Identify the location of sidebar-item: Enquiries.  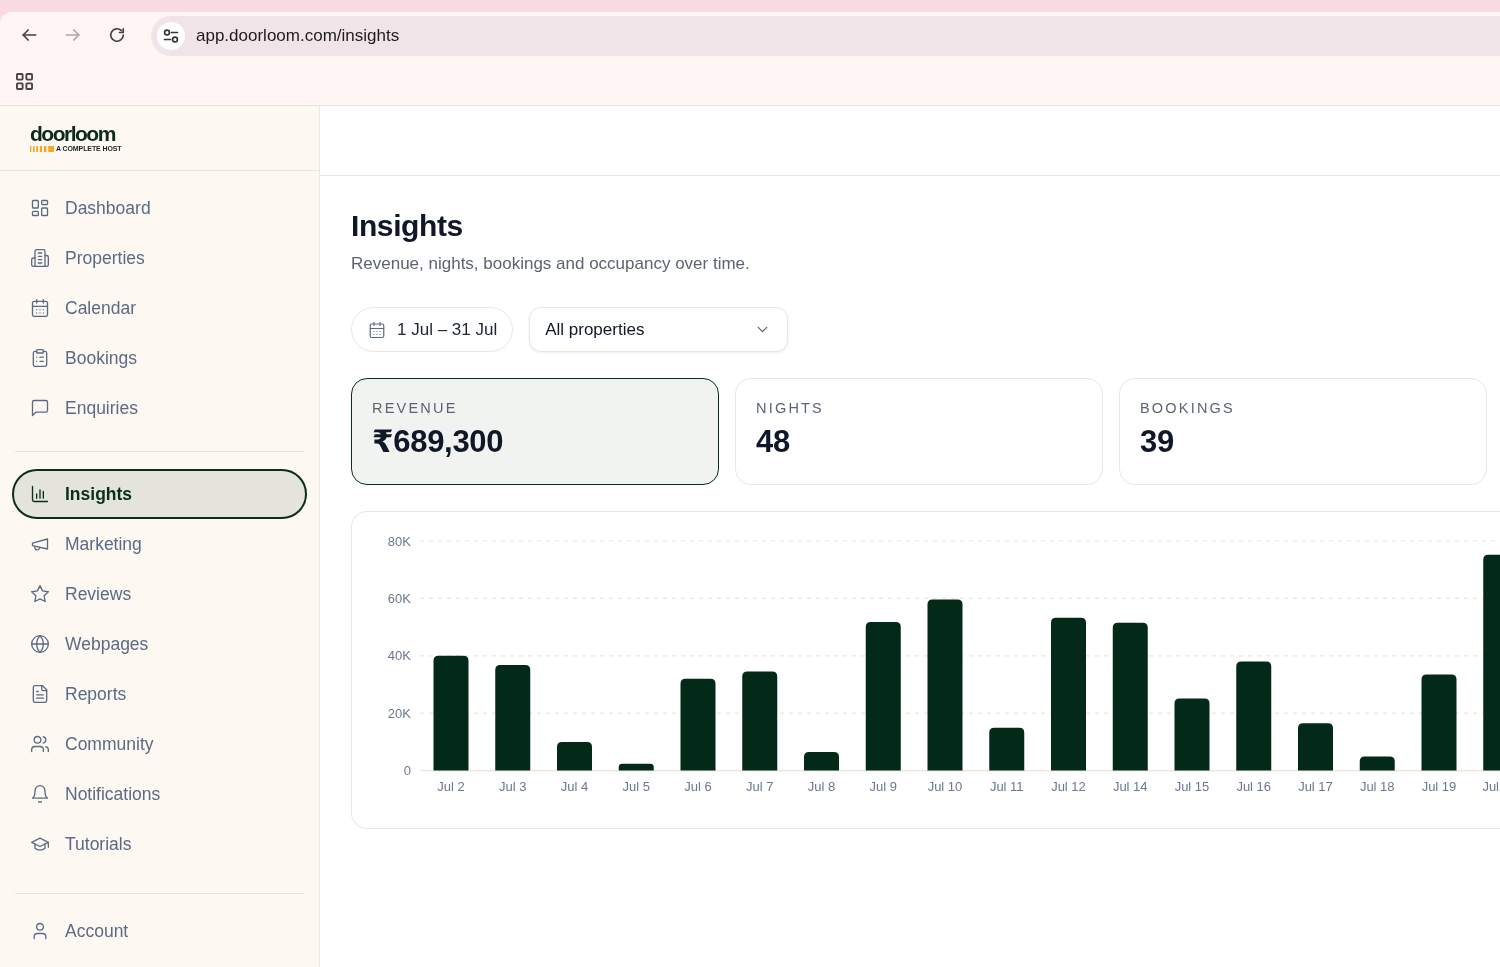
(159, 408).